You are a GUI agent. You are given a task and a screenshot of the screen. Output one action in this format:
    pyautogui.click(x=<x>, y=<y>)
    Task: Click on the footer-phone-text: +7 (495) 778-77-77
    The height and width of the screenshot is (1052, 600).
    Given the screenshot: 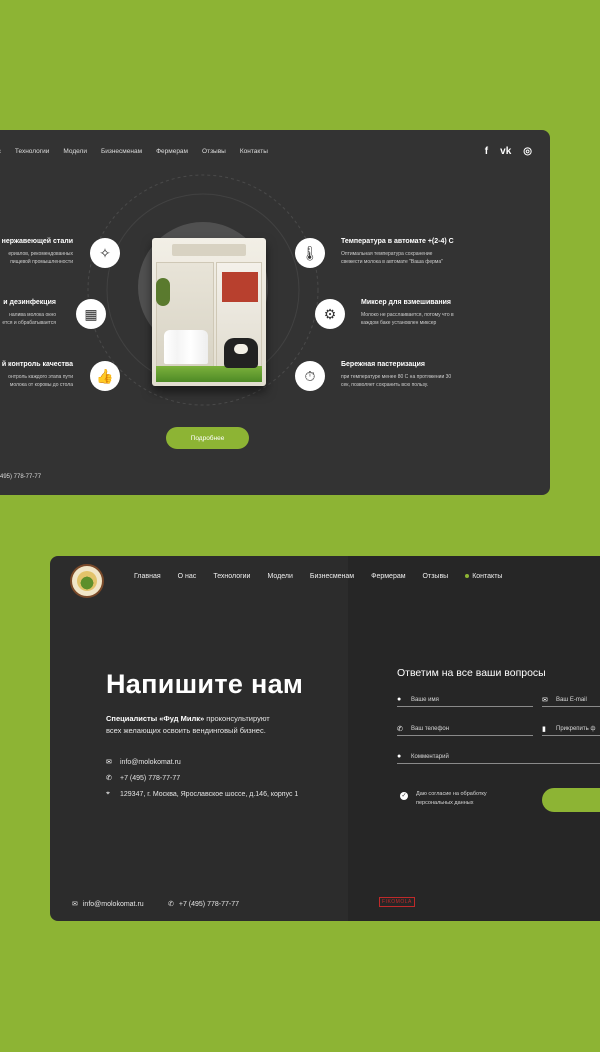 What is the action you would take?
    pyautogui.click(x=209, y=904)
    